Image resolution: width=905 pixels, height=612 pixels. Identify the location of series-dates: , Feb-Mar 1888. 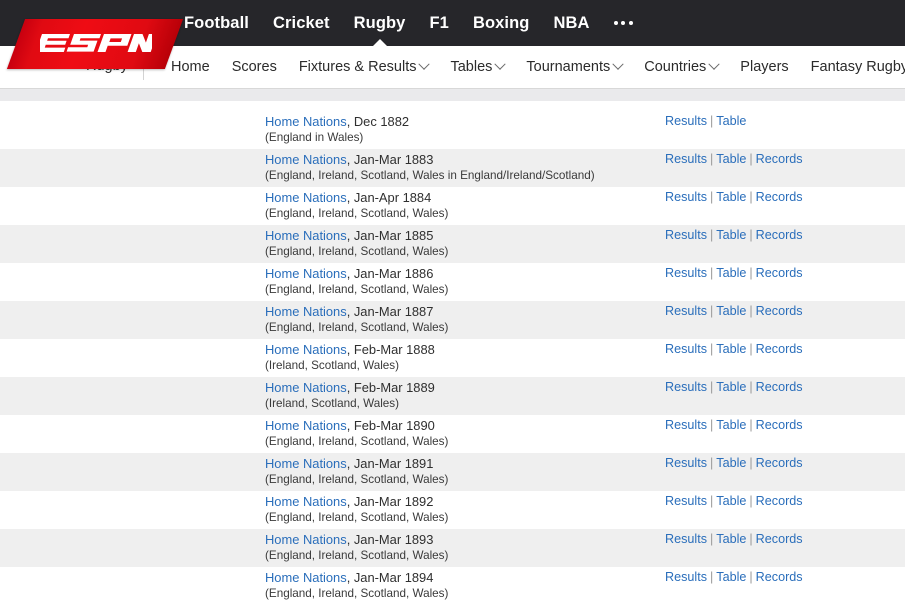
(390, 349).